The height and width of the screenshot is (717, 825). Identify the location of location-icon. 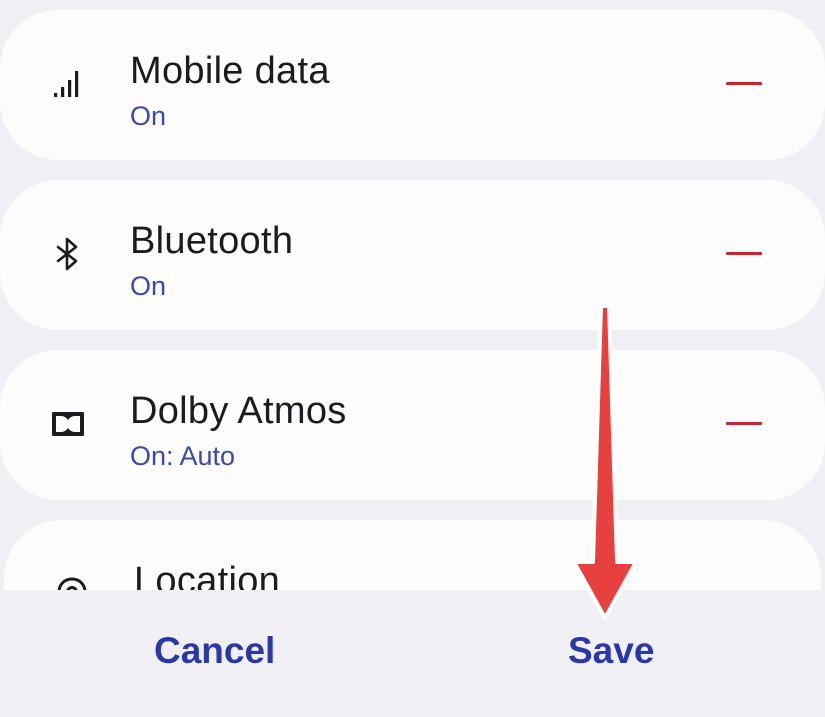
(72, 583).